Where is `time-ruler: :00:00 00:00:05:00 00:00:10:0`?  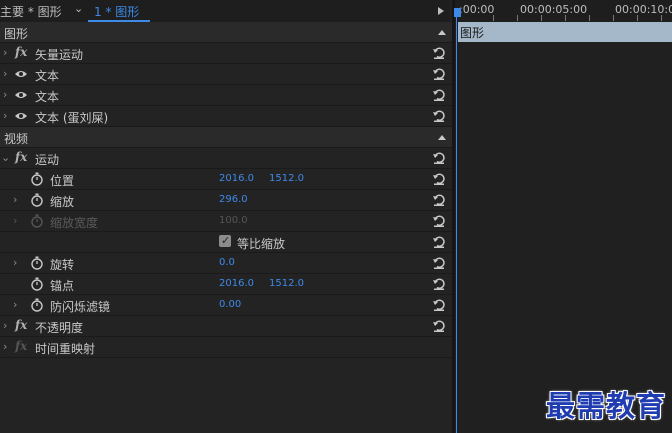
time-ruler: :00:00 00:00:05:00 00:00:10:0 is located at coordinates (563, 11).